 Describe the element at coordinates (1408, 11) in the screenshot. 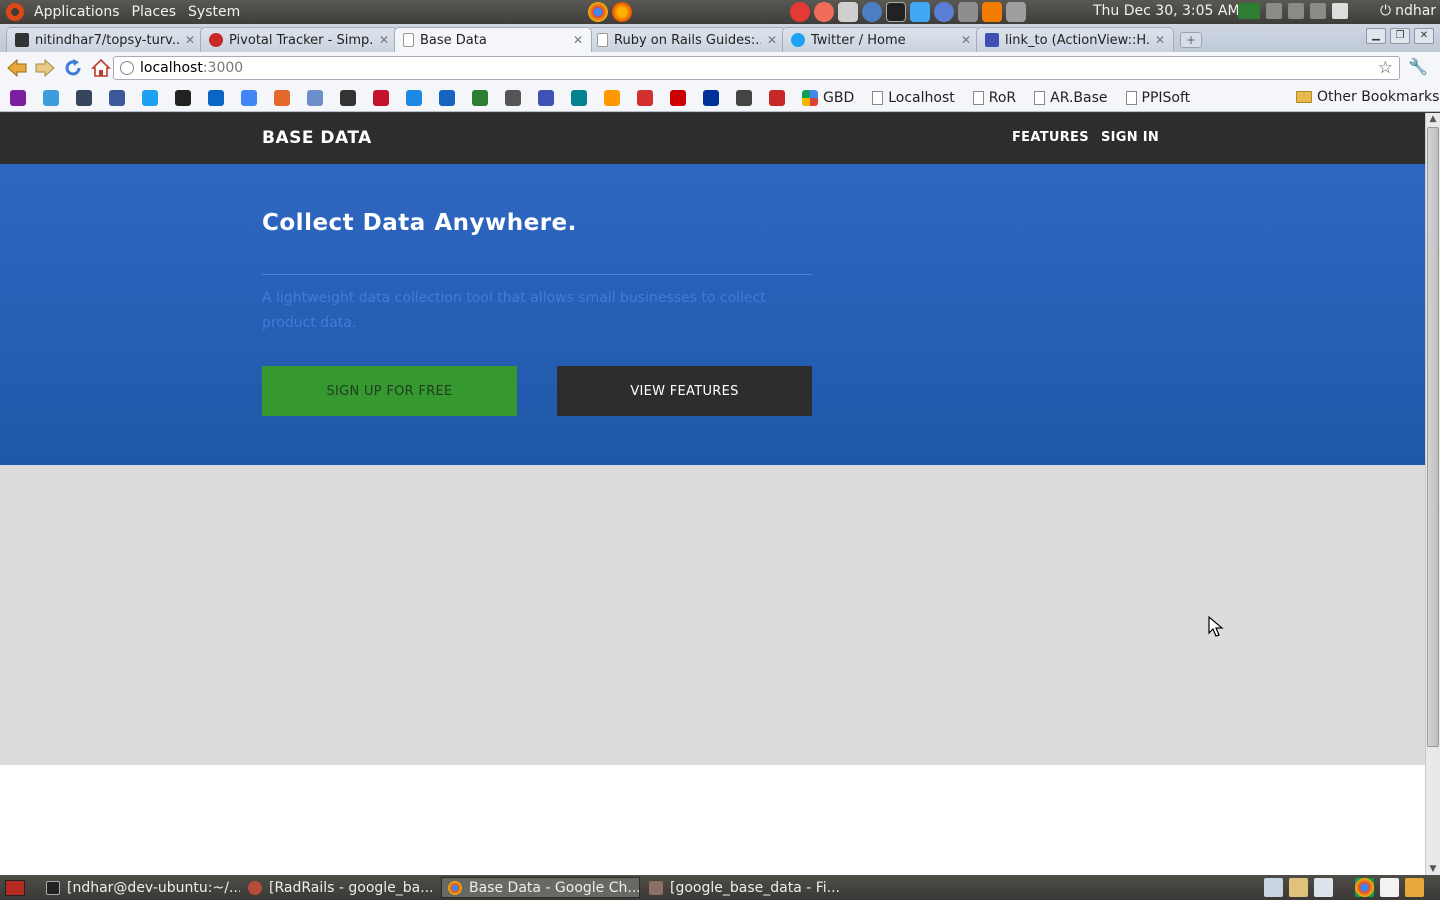

I see `user-menu: ⏻ ndhar` at that location.